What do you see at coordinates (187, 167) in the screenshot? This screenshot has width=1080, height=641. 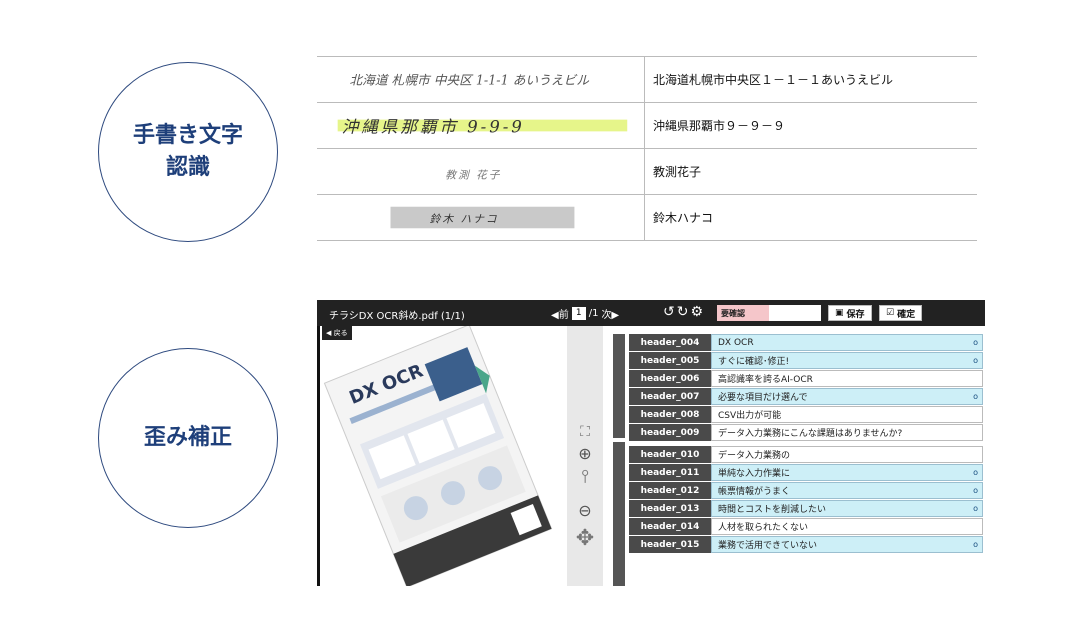 I see `feature-label-line: 認識` at bounding box center [187, 167].